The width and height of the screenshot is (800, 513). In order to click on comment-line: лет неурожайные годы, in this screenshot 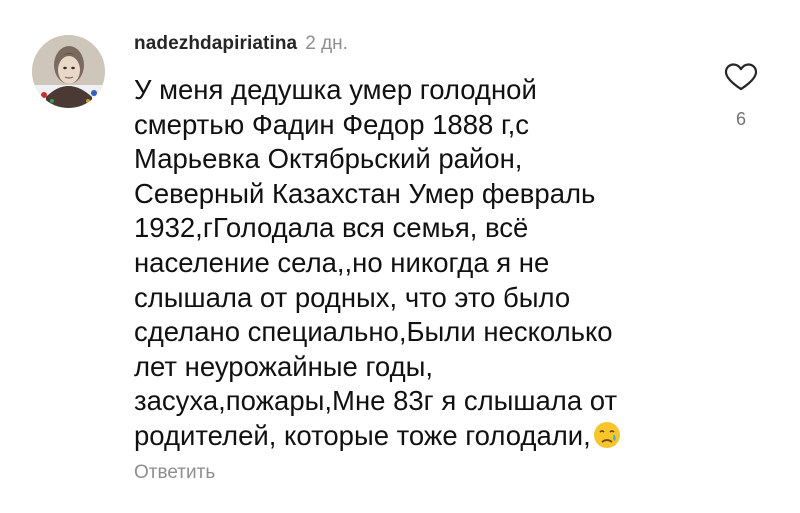, I will do `click(284, 366)`.